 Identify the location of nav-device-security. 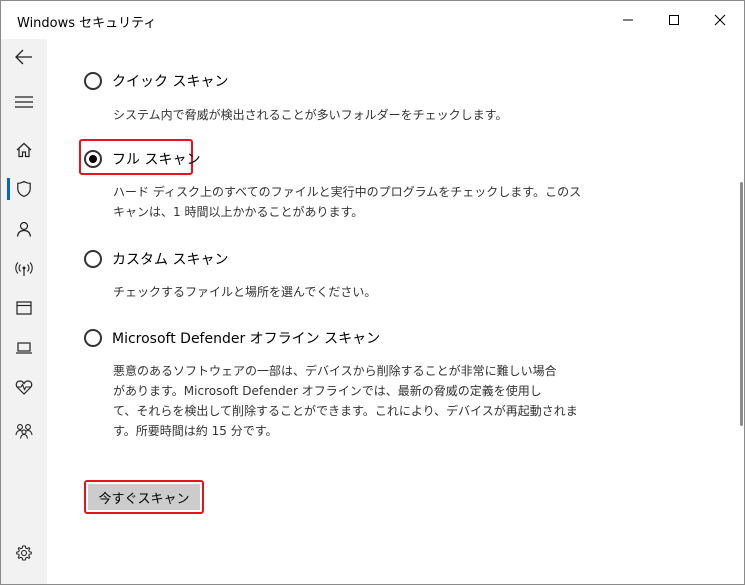
(24, 348).